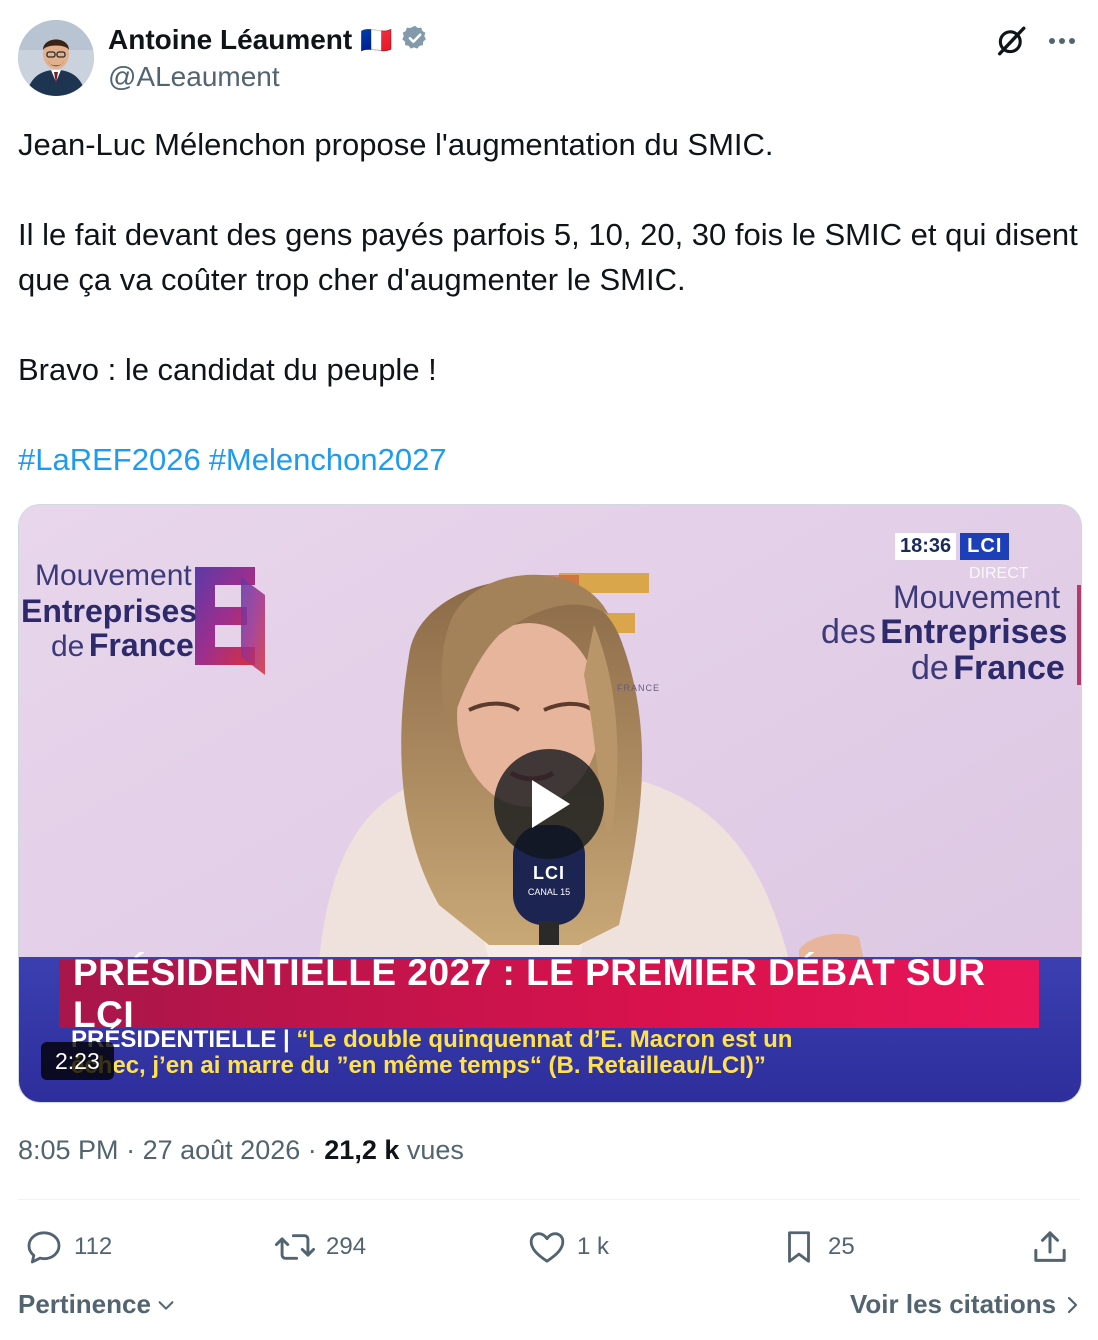  What do you see at coordinates (415, 40) in the screenshot?
I see `verified-badge-icon` at bounding box center [415, 40].